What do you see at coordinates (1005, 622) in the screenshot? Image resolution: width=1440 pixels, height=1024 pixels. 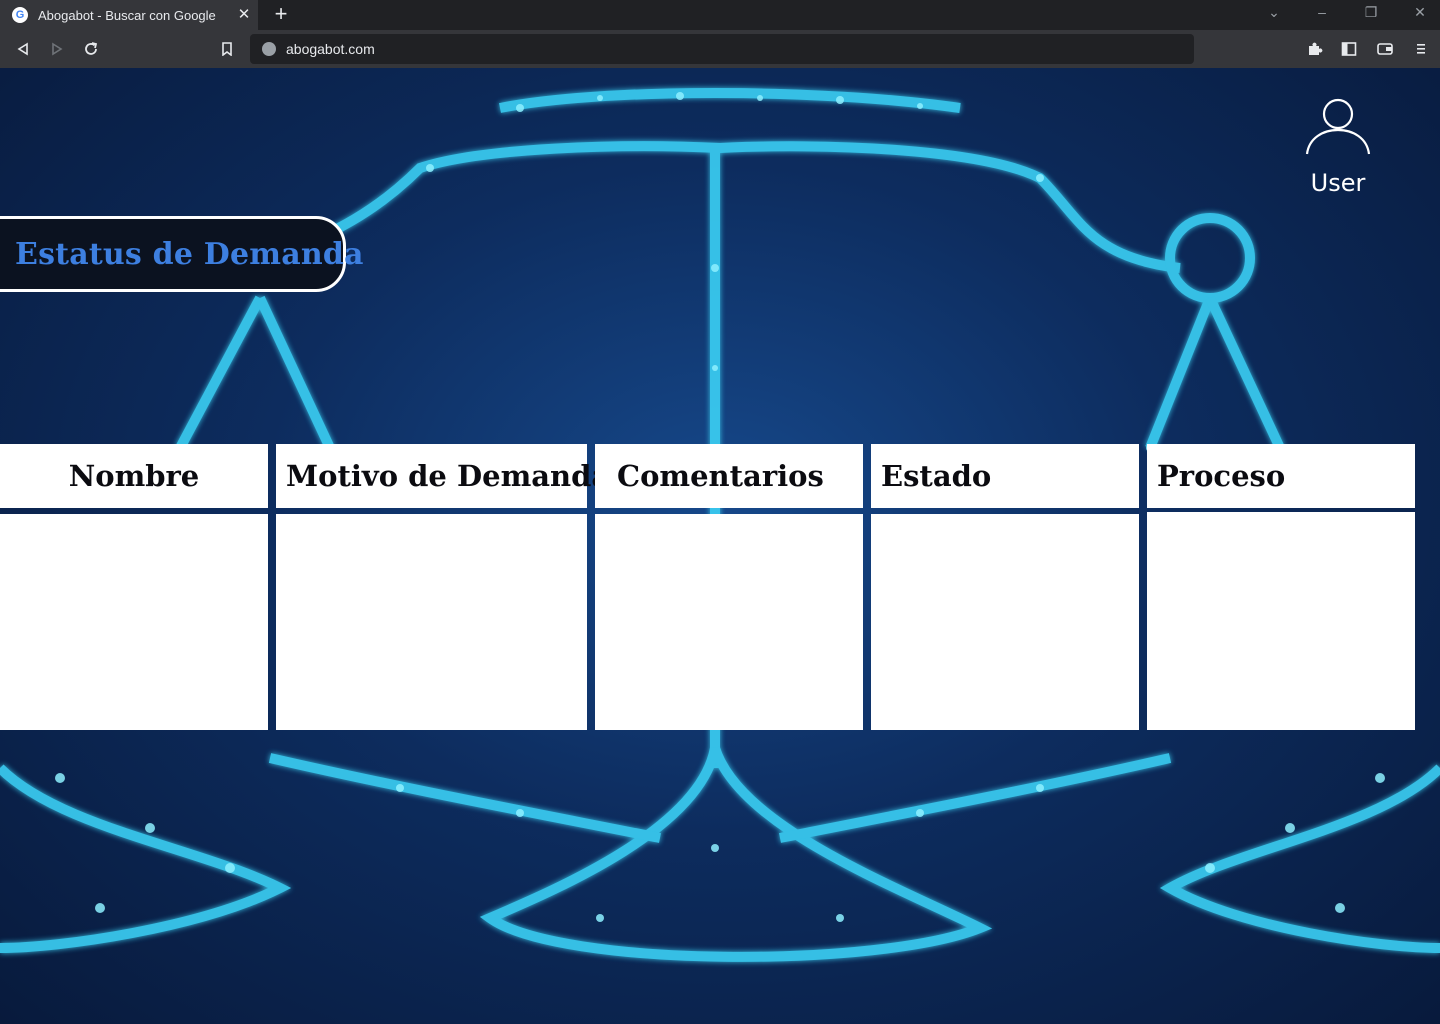 I see `table-cell-estado` at bounding box center [1005, 622].